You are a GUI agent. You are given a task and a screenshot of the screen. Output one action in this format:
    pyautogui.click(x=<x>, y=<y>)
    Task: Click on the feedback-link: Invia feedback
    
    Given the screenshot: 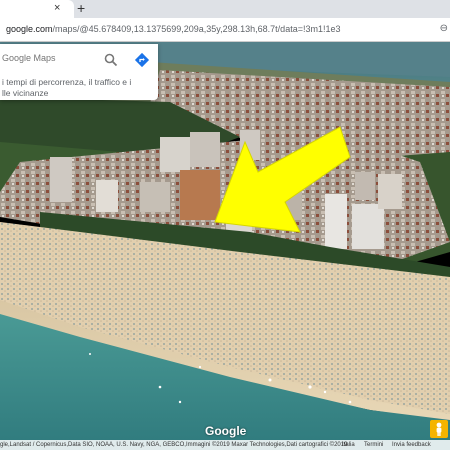 What is the action you would take?
    pyautogui.click(x=411, y=445)
    